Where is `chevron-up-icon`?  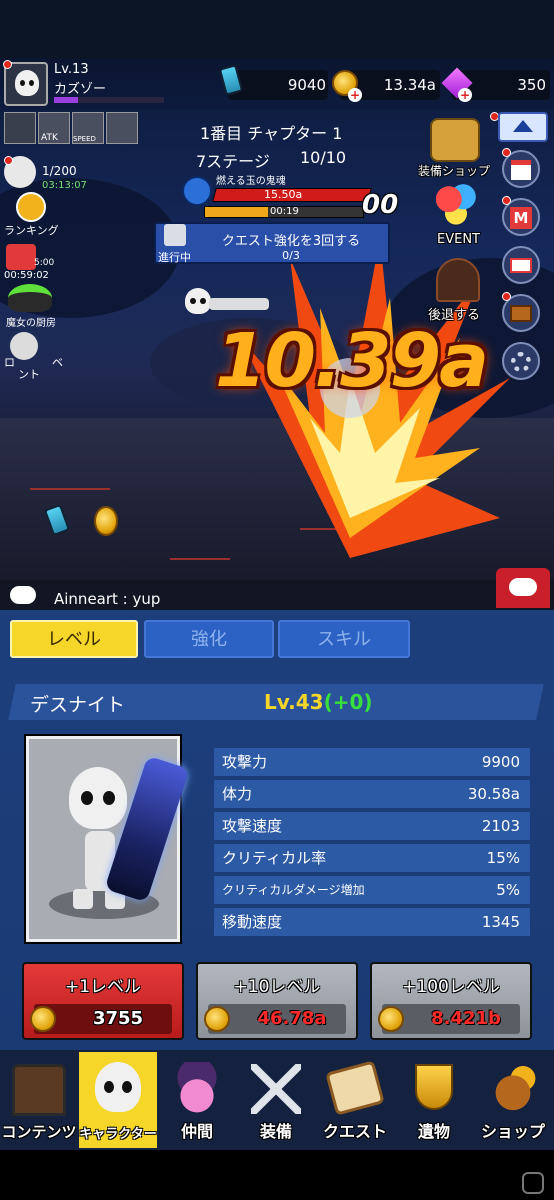 chevron-up-icon is located at coordinates (523, 126).